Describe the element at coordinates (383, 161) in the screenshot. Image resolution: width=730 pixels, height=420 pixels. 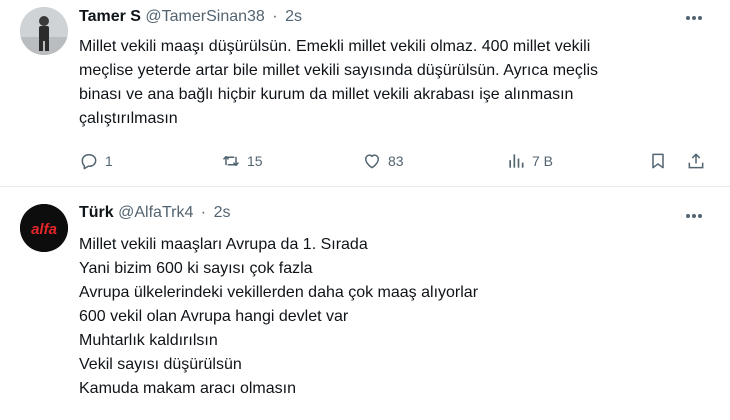
I see `like-button: 83` at that location.